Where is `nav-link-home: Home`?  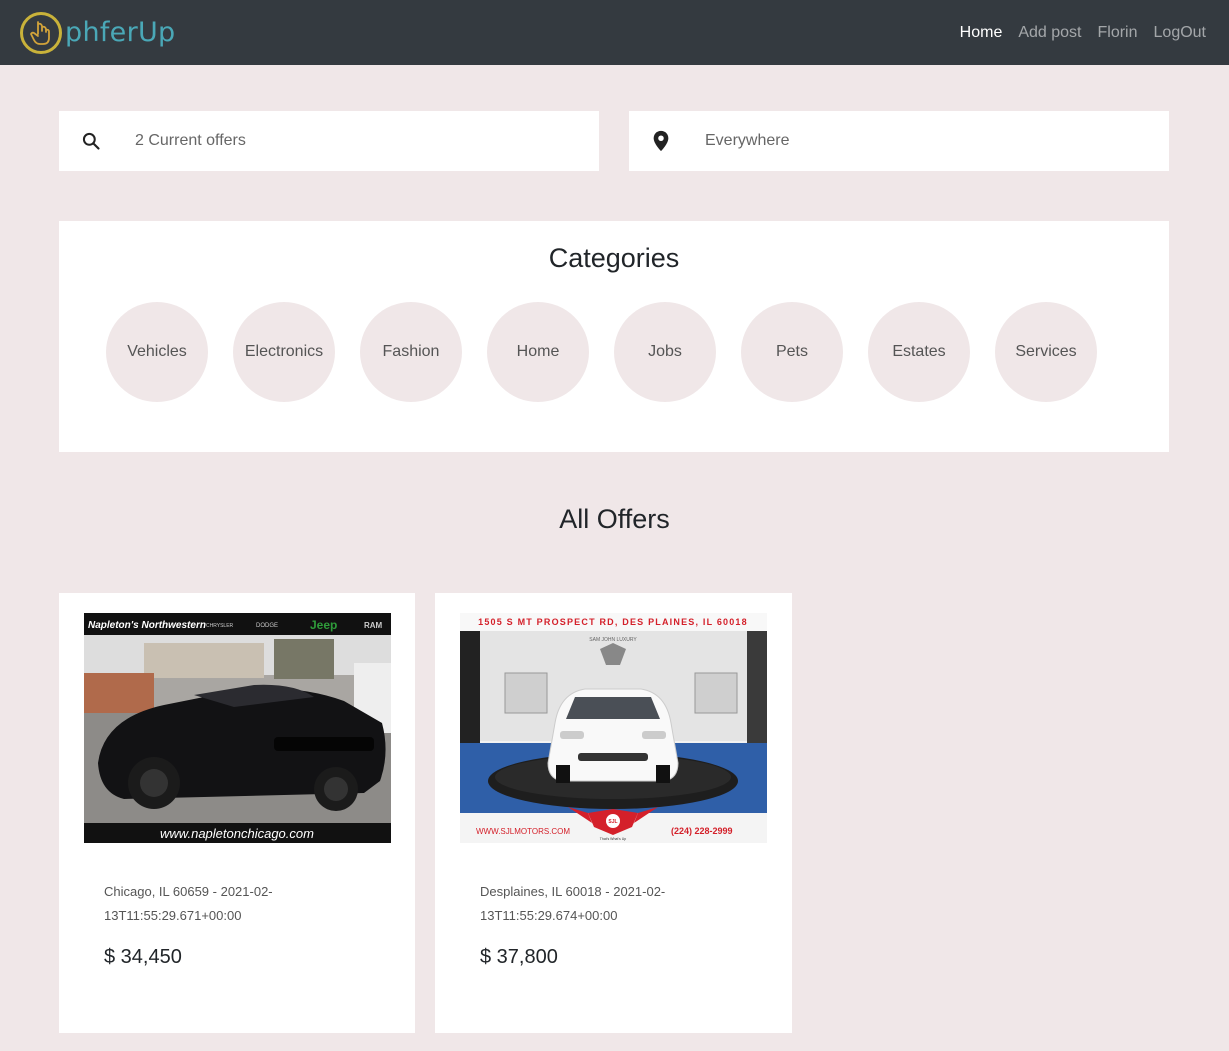
nav-link-home: Home is located at coordinates (981, 33).